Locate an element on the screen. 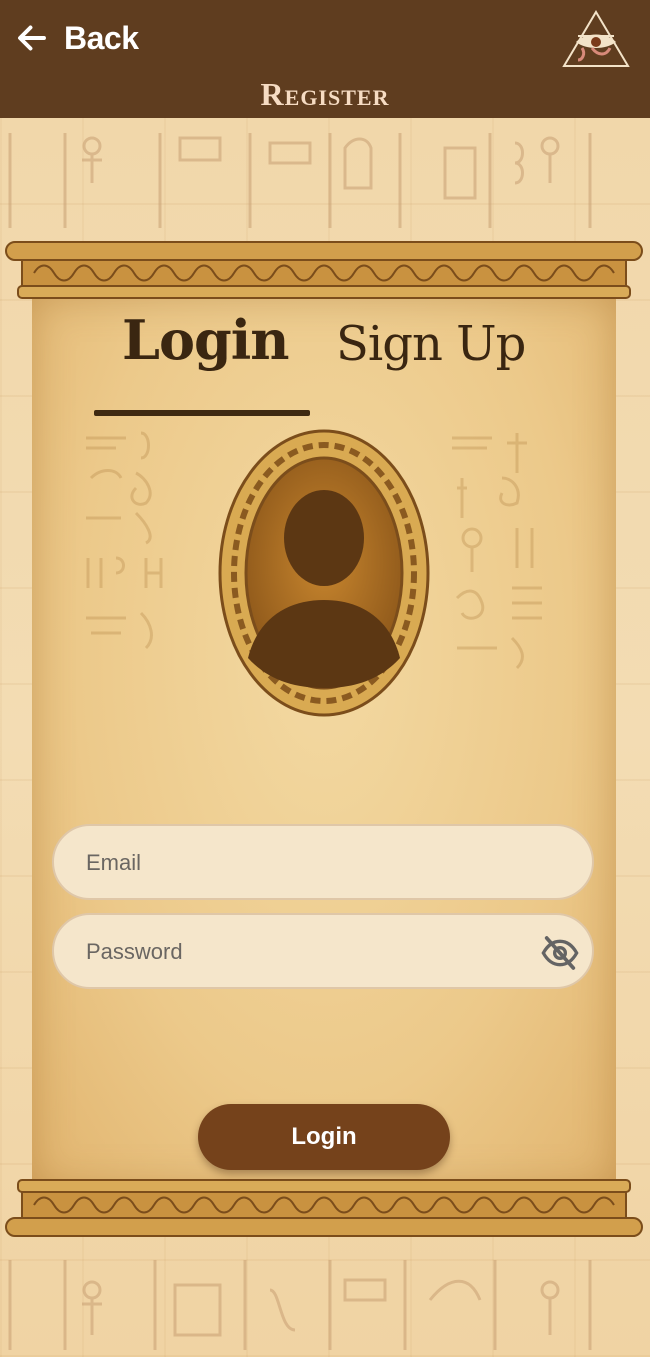 The image size is (650, 1357). hieroglyph-decoration-right is located at coordinates (497, 551).